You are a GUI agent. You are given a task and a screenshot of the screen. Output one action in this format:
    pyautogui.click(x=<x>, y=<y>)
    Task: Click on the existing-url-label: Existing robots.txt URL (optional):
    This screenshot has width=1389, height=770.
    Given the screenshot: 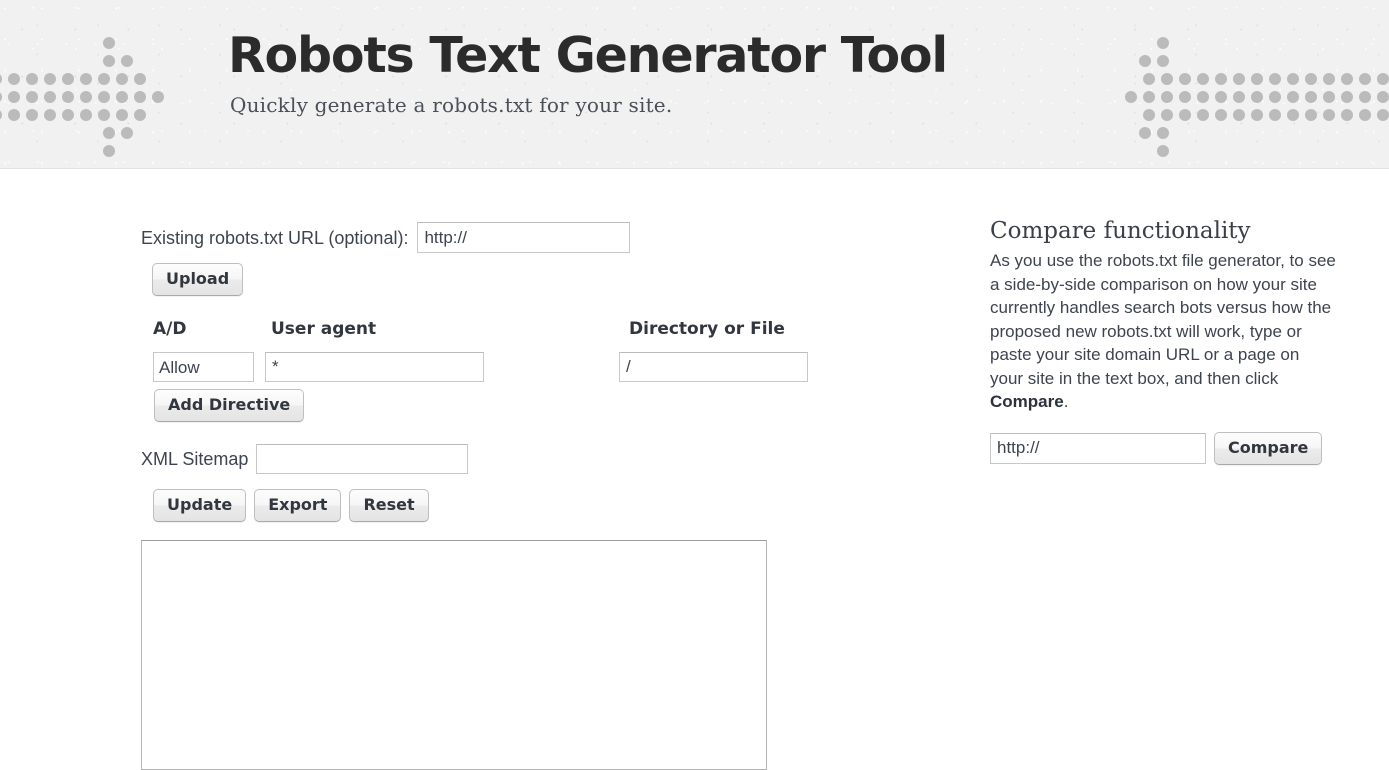 What is the action you would take?
    pyautogui.click(x=275, y=237)
    